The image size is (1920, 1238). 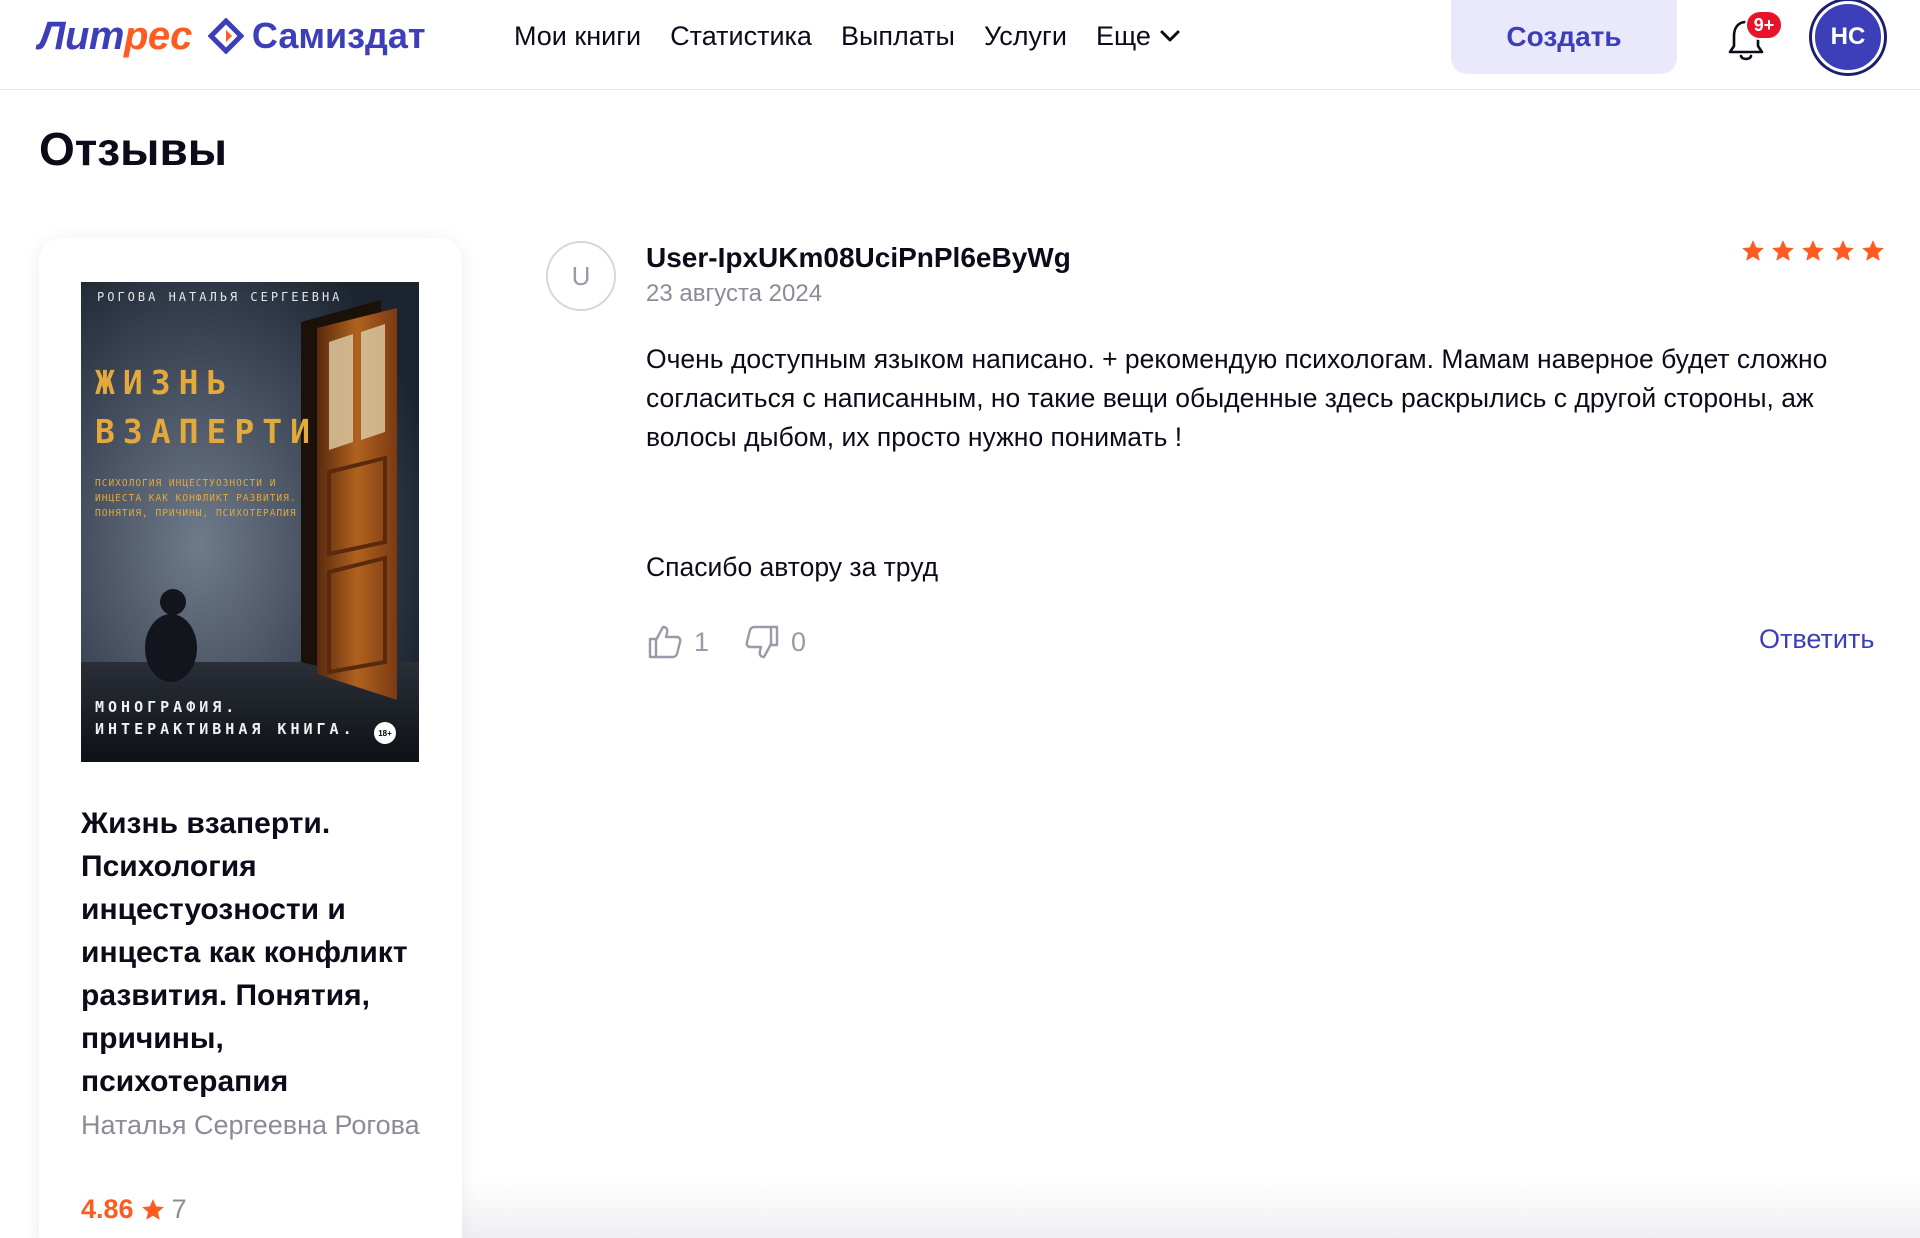 What do you see at coordinates (762, 642) in the screenshot?
I see `thumbs-down-icon` at bounding box center [762, 642].